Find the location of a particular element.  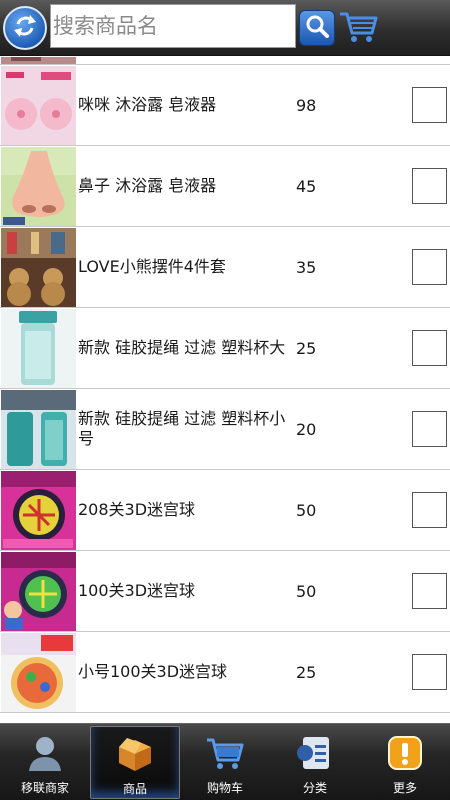

product-price: 20 is located at coordinates (306, 429).